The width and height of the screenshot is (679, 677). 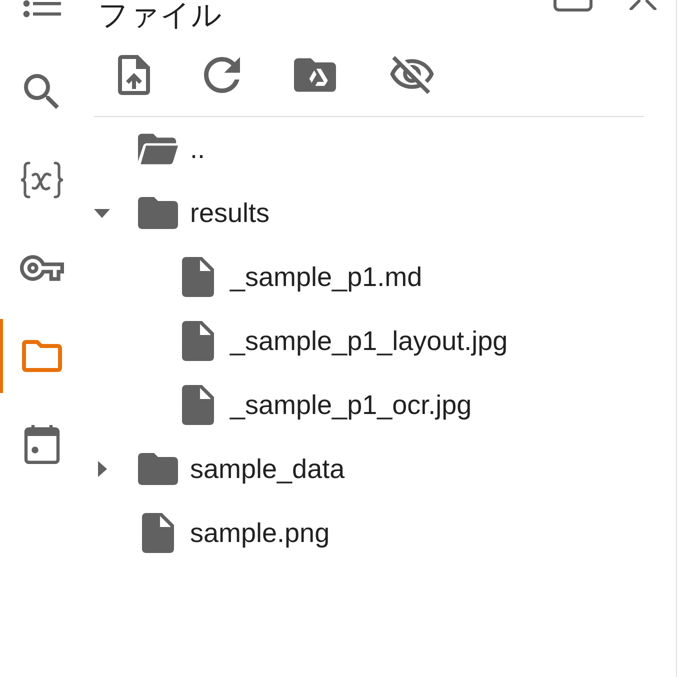 I want to click on window-icon, so click(x=573, y=6).